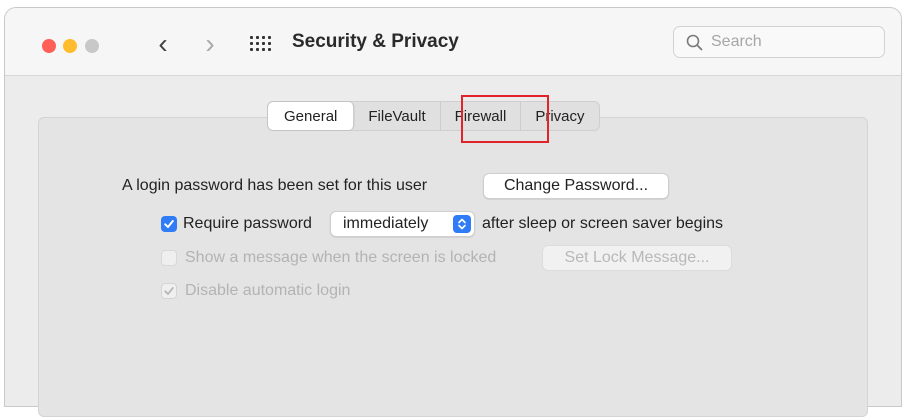 The width and height of the screenshot is (910, 417). Describe the element at coordinates (268, 290) in the screenshot. I see `disable-auto-login-label: Disable automatic login` at that location.